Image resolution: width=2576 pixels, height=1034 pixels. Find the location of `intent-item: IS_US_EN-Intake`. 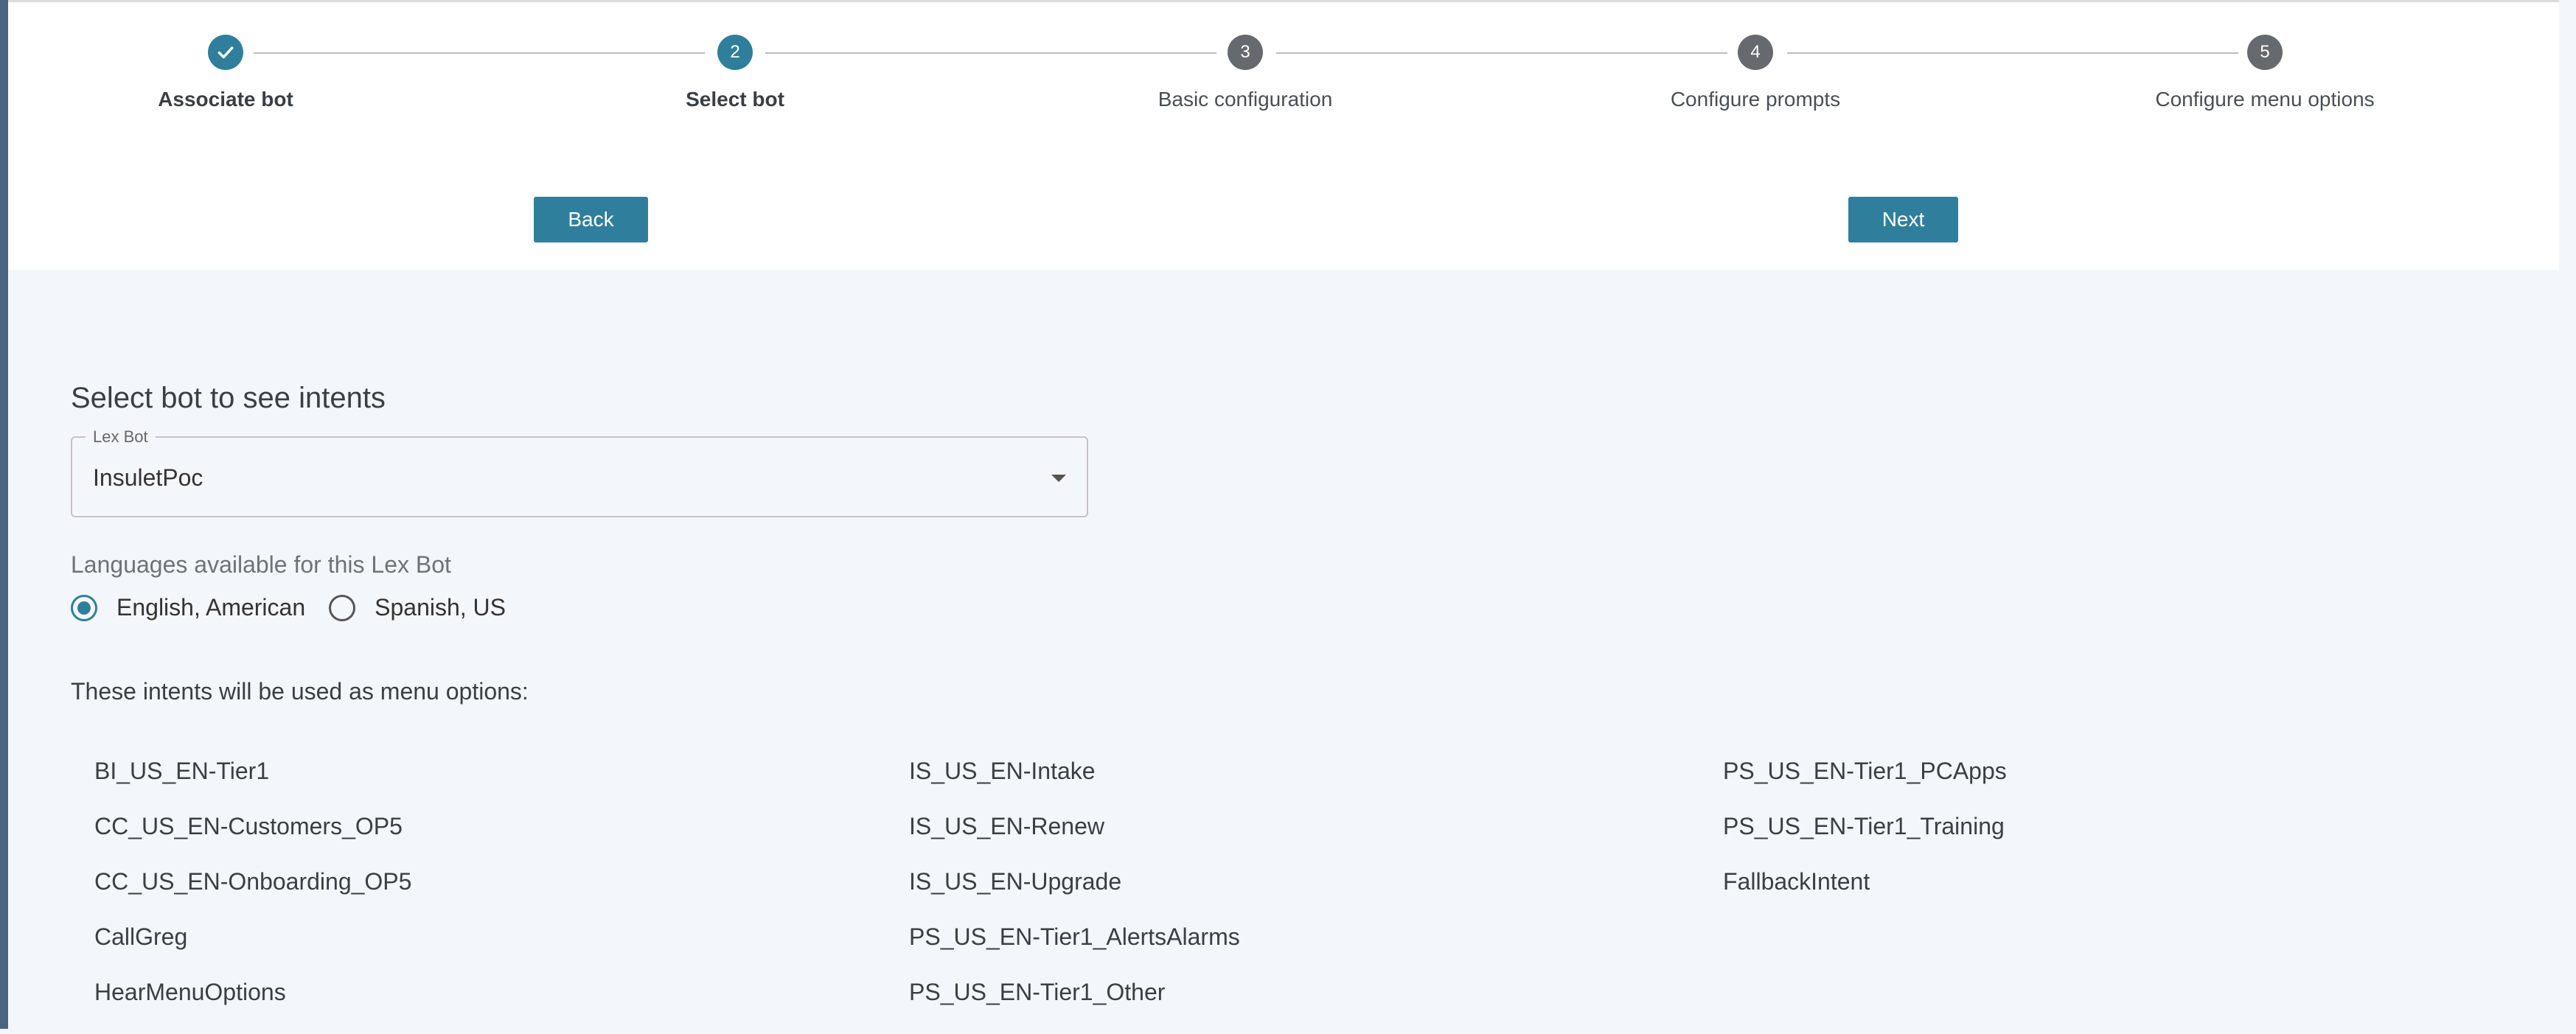

intent-item: IS_US_EN-Intake is located at coordinates (1003, 771).